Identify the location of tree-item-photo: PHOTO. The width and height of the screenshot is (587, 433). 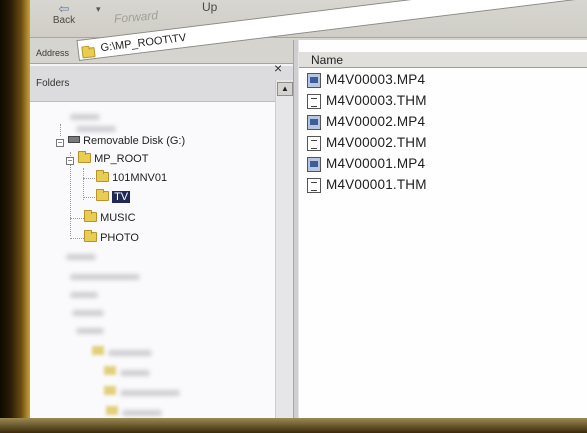
(111, 237).